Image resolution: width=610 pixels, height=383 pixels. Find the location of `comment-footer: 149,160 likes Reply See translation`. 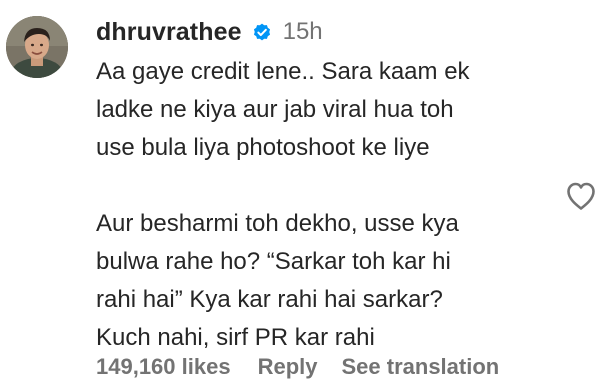

comment-footer: 149,160 likes Reply See translation is located at coordinates (297, 367).